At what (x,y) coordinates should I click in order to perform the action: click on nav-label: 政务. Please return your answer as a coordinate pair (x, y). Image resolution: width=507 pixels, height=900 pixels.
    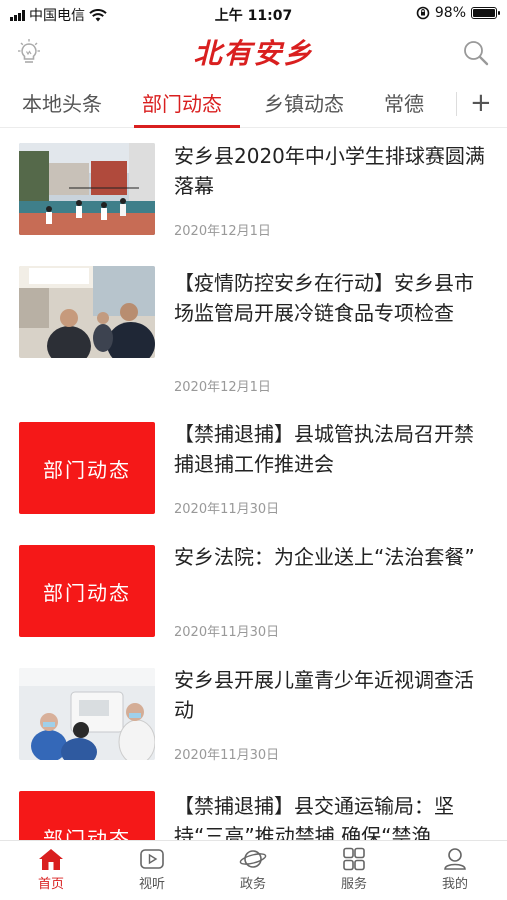
    Looking at the image, I should click on (252, 884).